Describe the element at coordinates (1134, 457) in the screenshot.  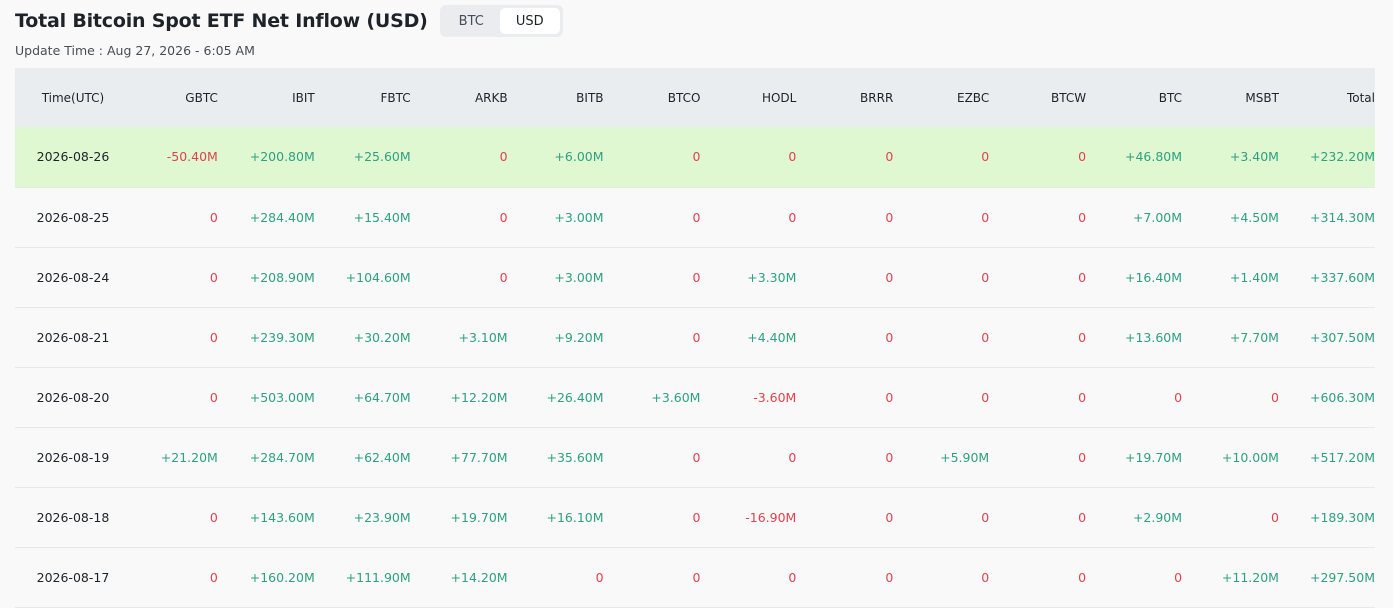
I see `cell-btc: +19.70M` at that location.